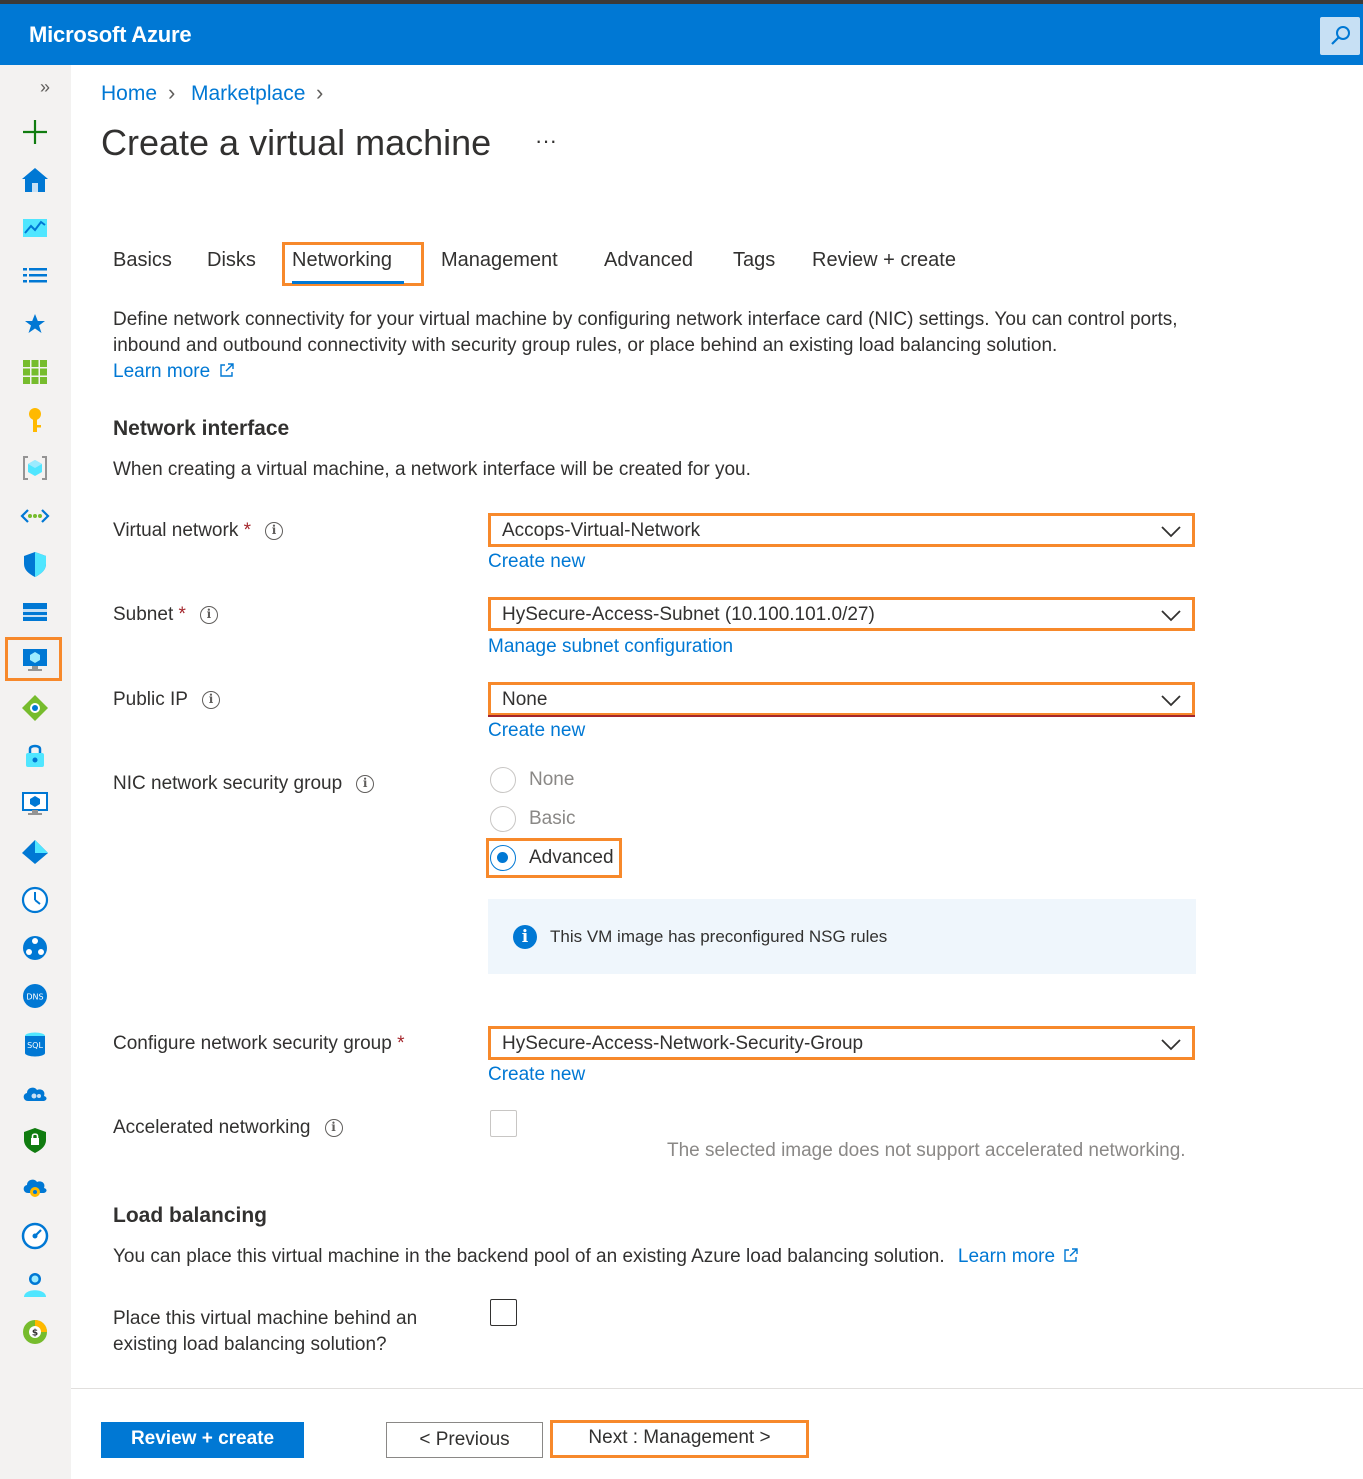 The height and width of the screenshot is (1479, 1363). I want to click on public-ip-dropdown: None, so click(841, 699).